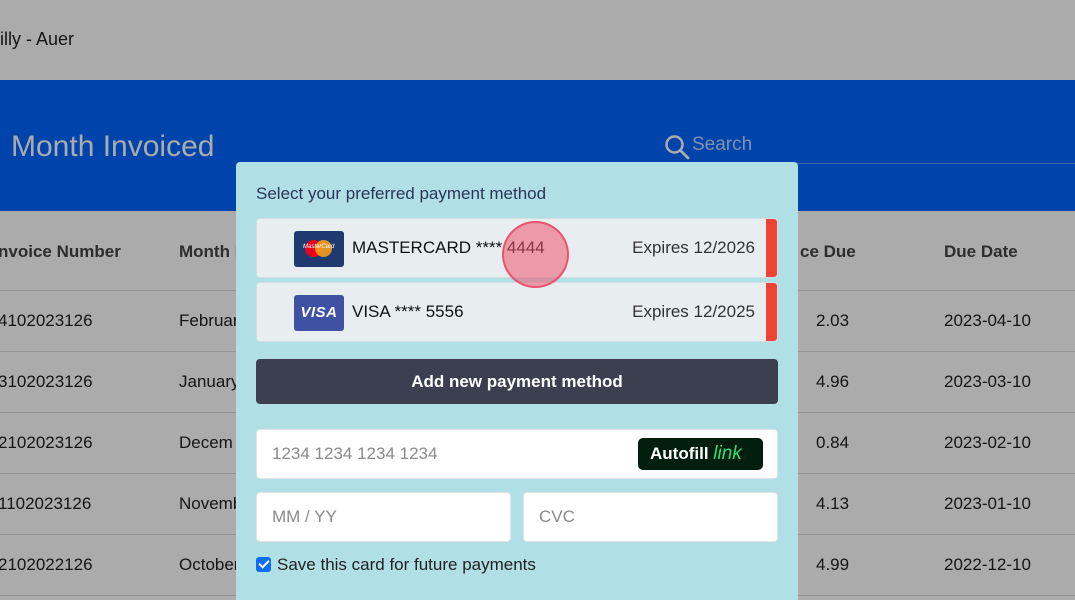 The width and height of the screenshot is (1075, 600). What do you see at coordinates (517, 381) in the screenshot?
I see `add-payment-method-button: Add new payment method` at bounding box center [517, 381].